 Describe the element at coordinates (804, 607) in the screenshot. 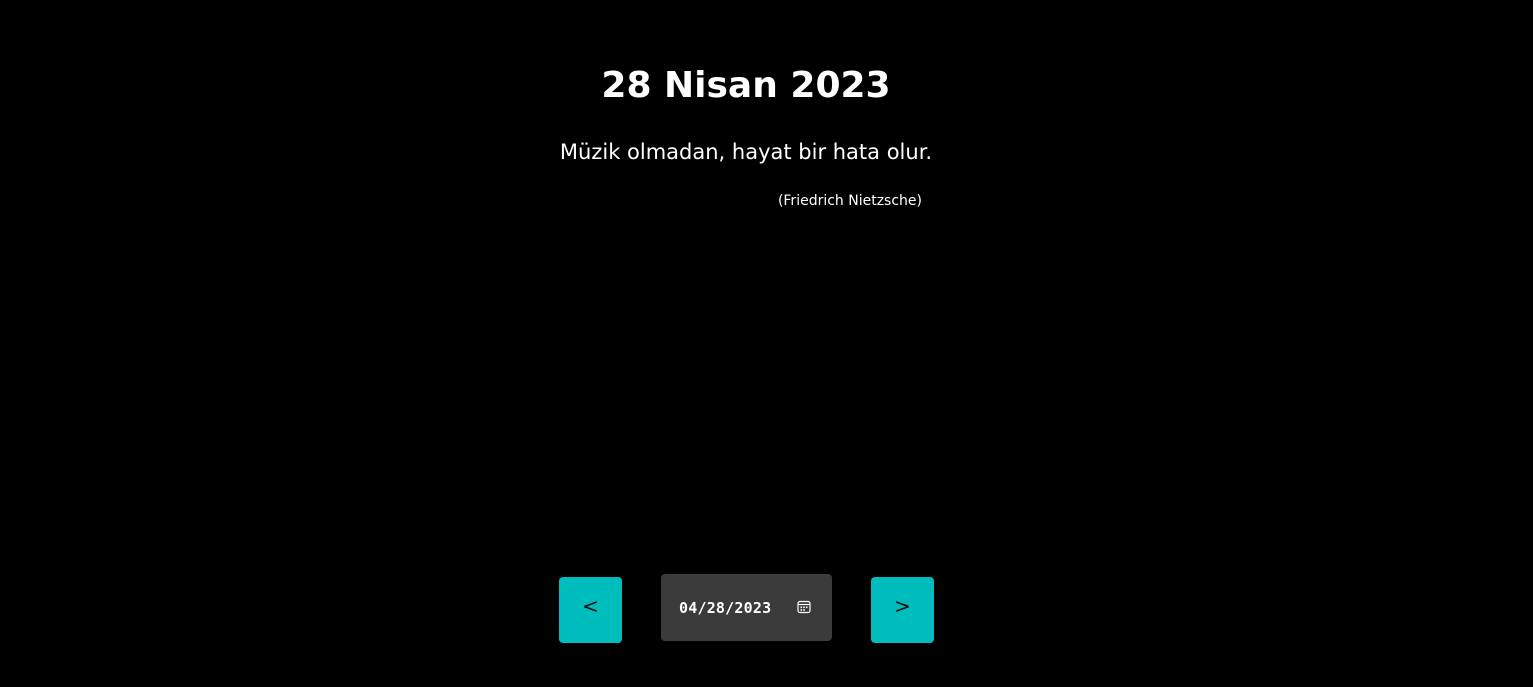

I see `calendar-icon` at that location.